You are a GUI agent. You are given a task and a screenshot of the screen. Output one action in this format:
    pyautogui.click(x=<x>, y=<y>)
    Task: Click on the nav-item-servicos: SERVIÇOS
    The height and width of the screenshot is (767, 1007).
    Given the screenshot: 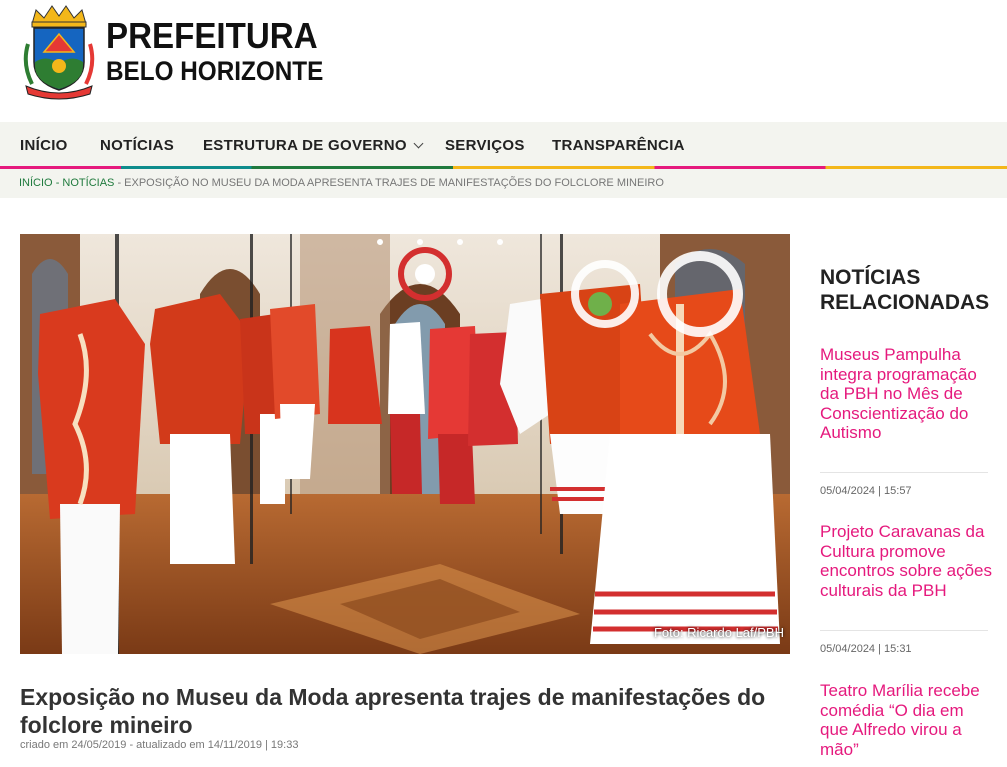 What is the action you would take?
    pyautogui.click(x=485, y=145)
    